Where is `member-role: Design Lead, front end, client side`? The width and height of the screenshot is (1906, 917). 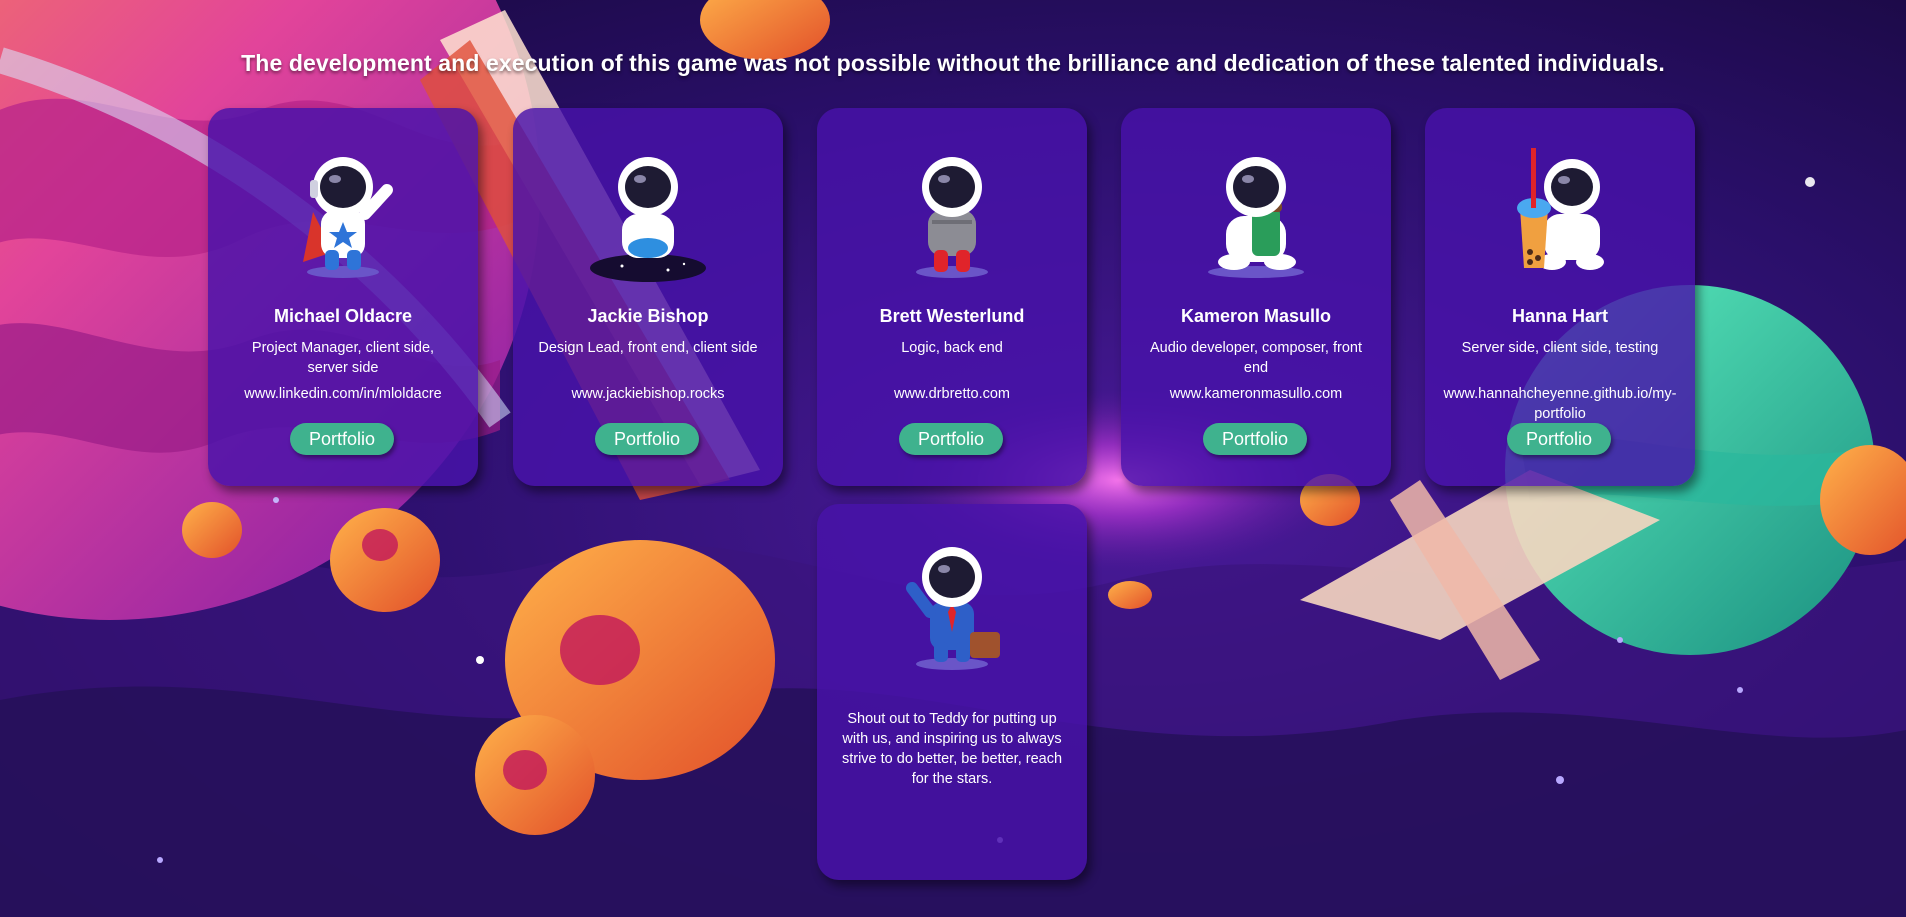
member-role: Design Lead, front end, client side is located at coordinates (648, 348).